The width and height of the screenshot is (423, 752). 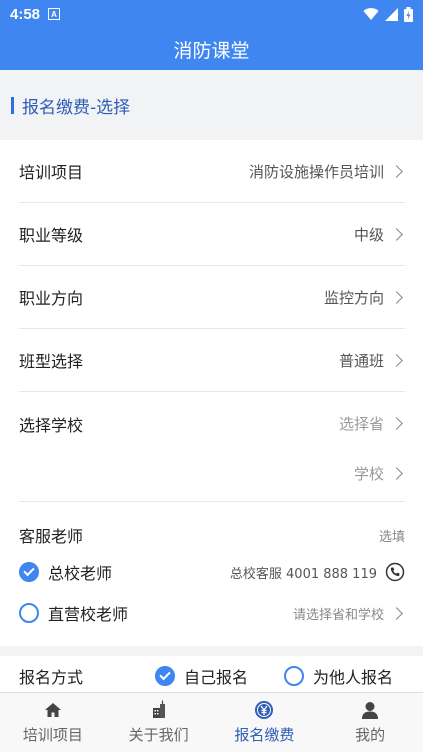 I want to click on wifi-icon, so click(x=371, y=14).